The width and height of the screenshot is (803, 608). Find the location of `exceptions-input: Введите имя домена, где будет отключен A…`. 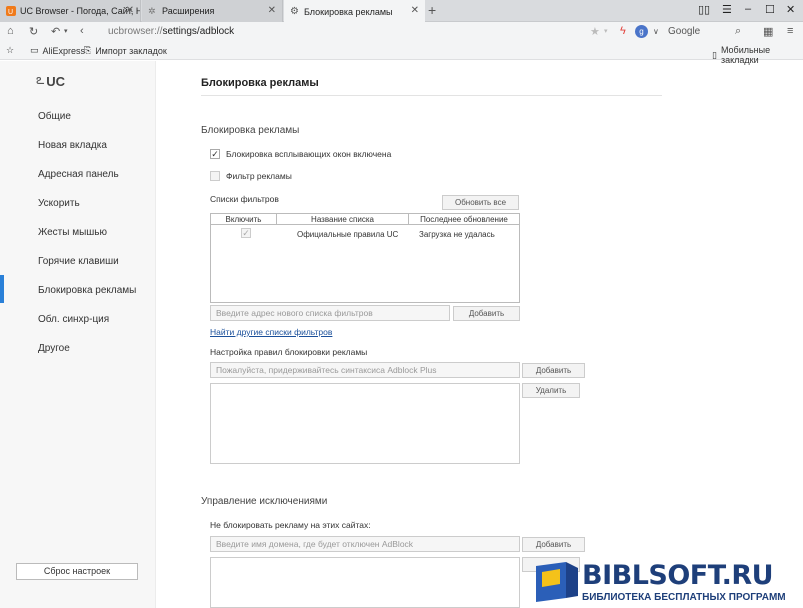

exceptions-input: Введите имя домена, где будет отключен A… is located at coordinates (365, 544).